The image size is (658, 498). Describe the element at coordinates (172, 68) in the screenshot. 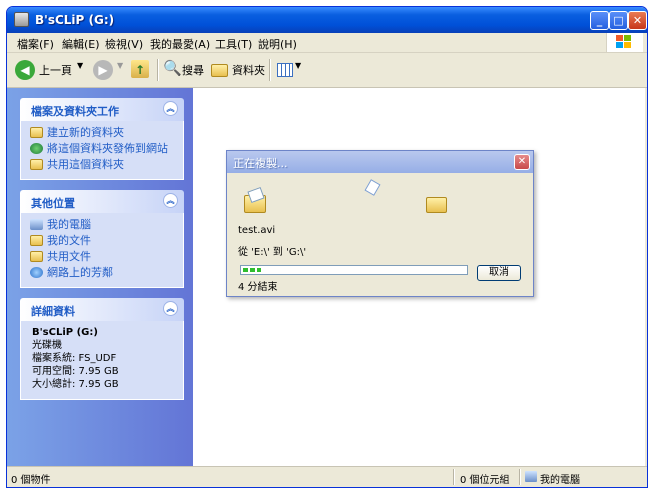

I see `search-icon: 🔍` at that location.